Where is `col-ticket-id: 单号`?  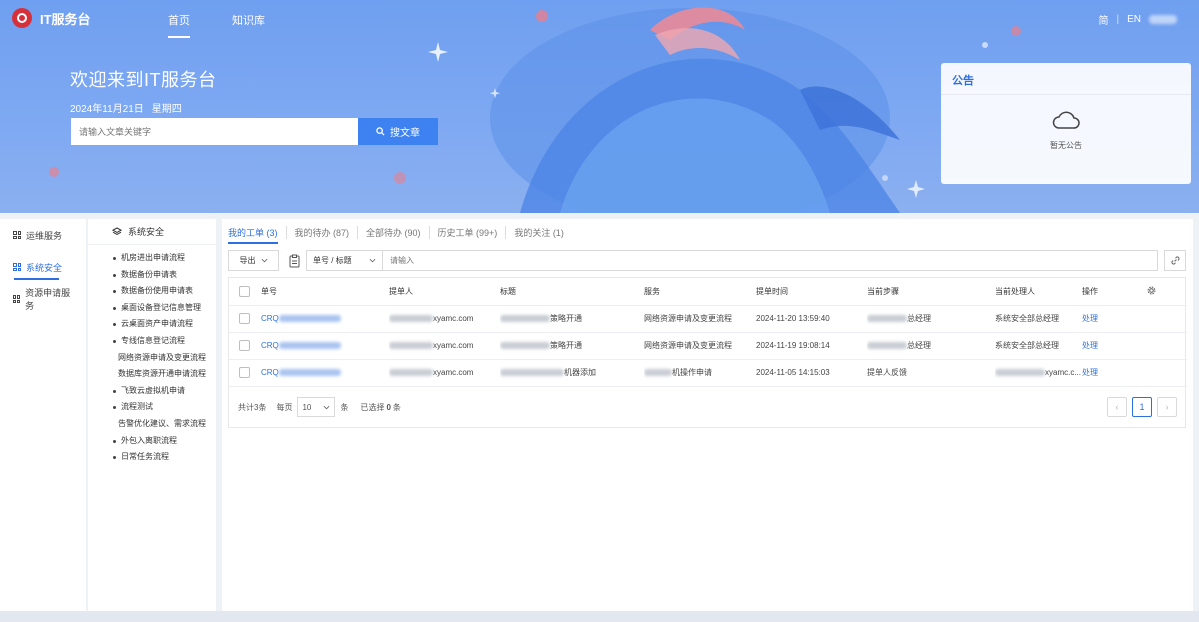
col-ticket-id: 单号 is located at coordinates (325, 292).